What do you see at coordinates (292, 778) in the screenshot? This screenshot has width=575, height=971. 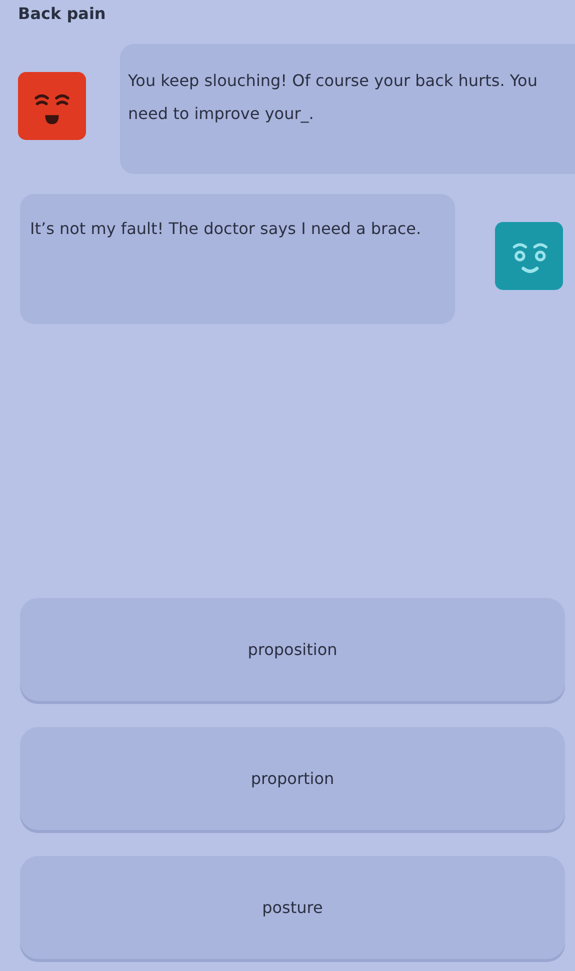 I see `answer-option: proportion` at bounding box center [292, 778].